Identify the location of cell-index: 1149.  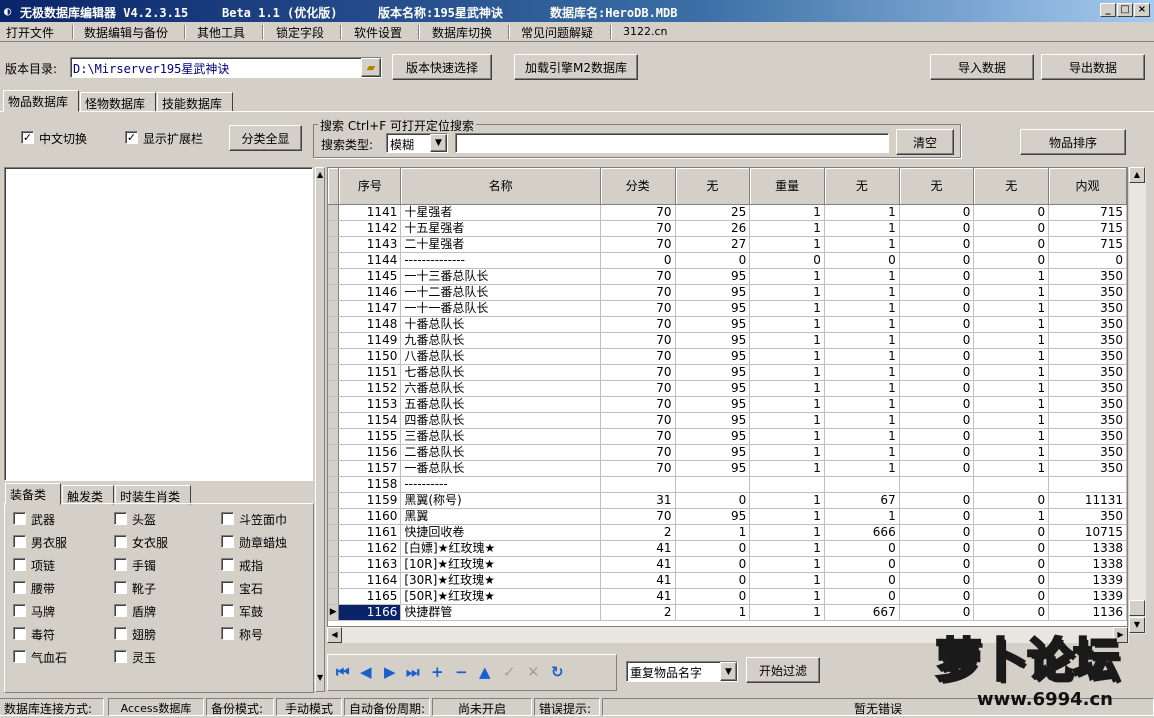
(370, 340).